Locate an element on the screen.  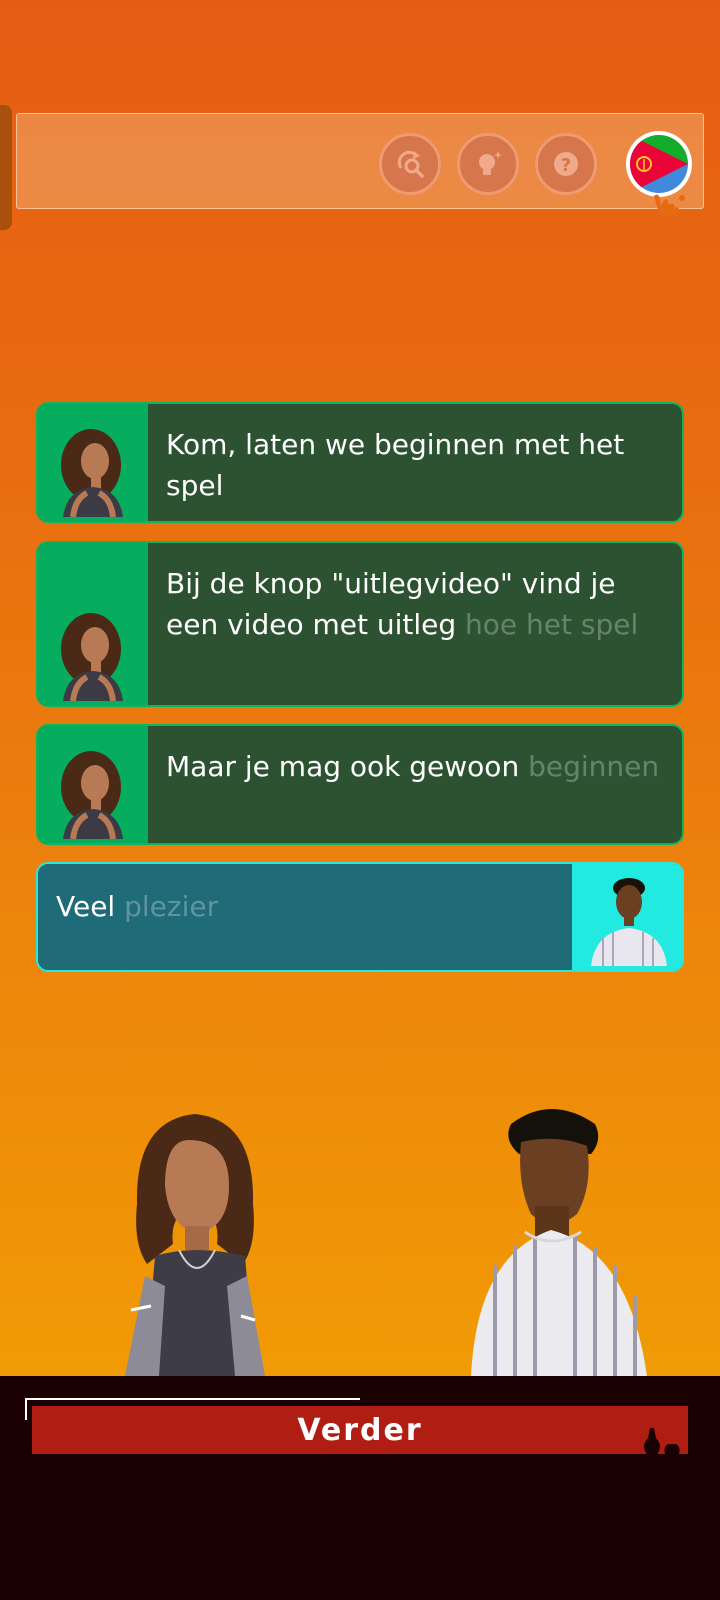
man-avatar is located at coordinates (627, 917).